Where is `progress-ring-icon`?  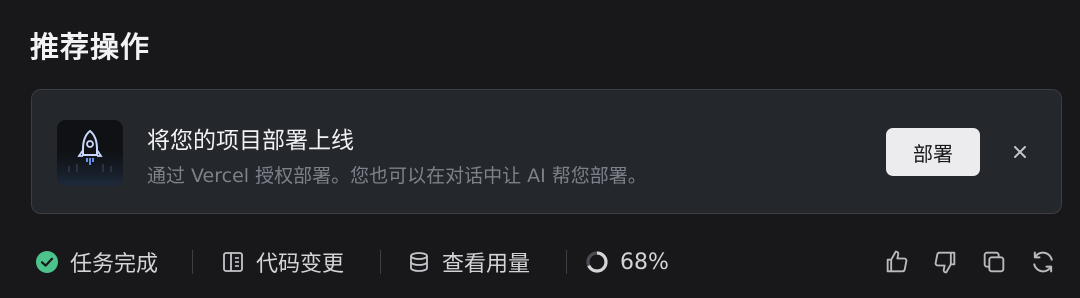 progress-ring-icon is located at coordinates (597, 262).